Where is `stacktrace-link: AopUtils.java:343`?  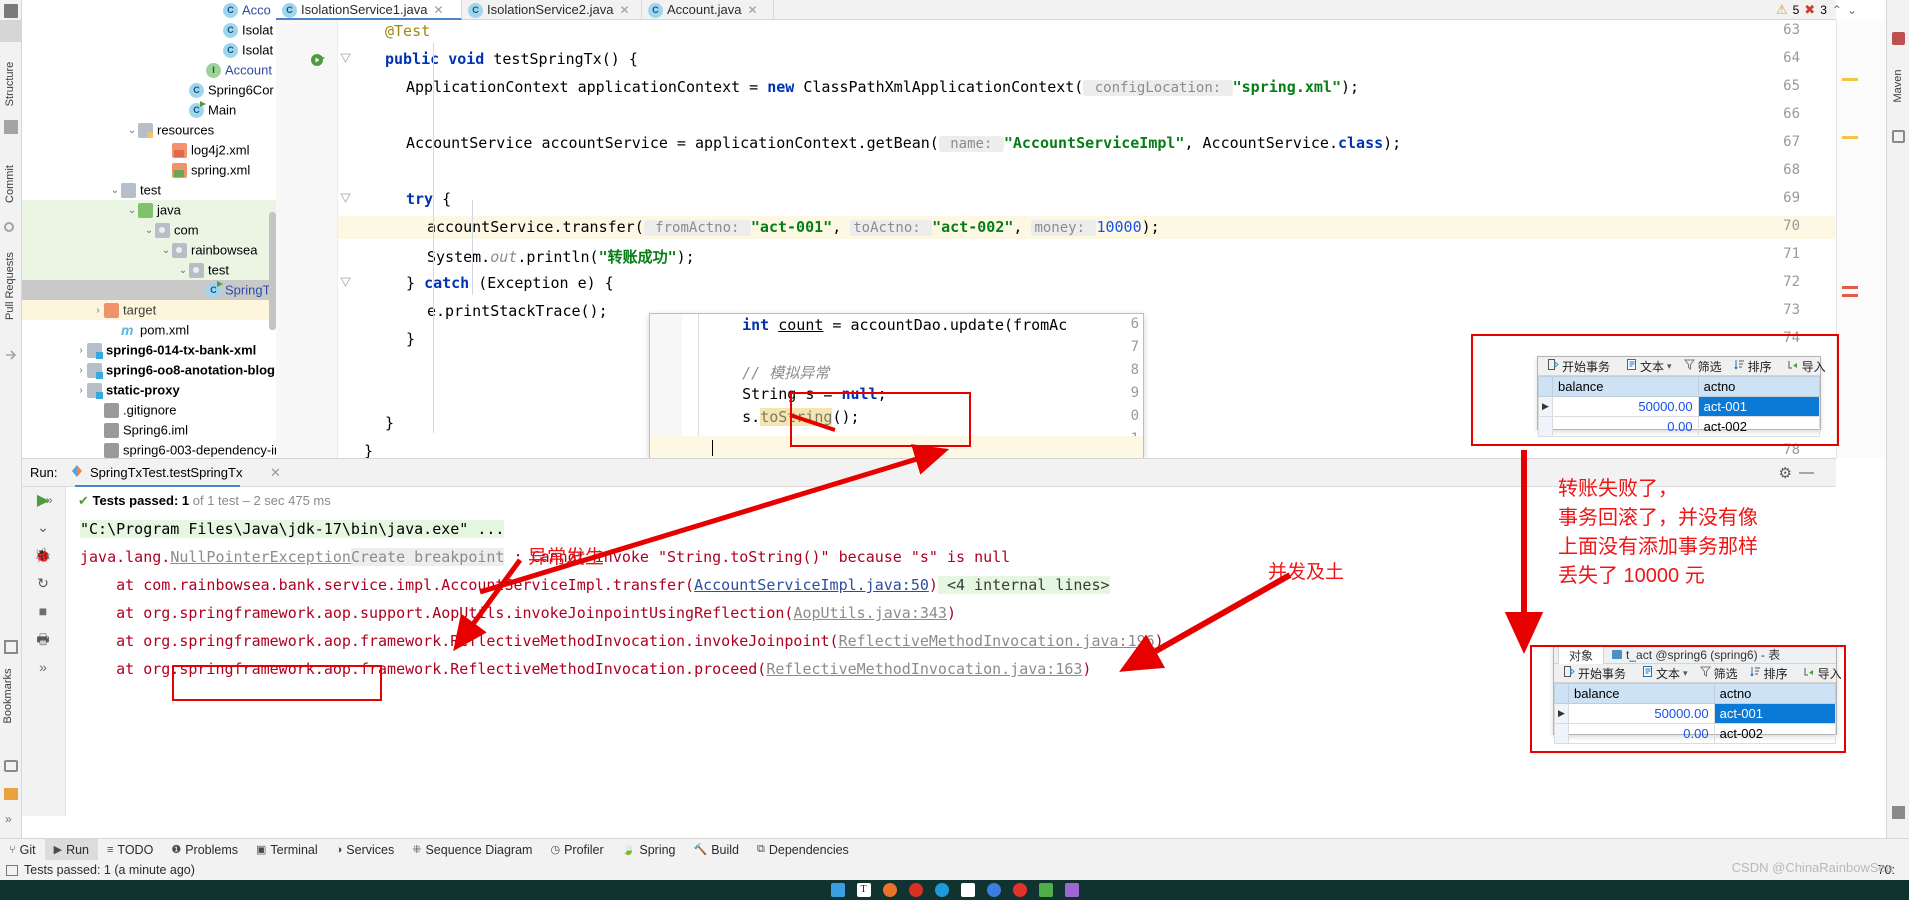
stacktrace-link: AopUtils.java:343 is located at coordinates (870, 613).